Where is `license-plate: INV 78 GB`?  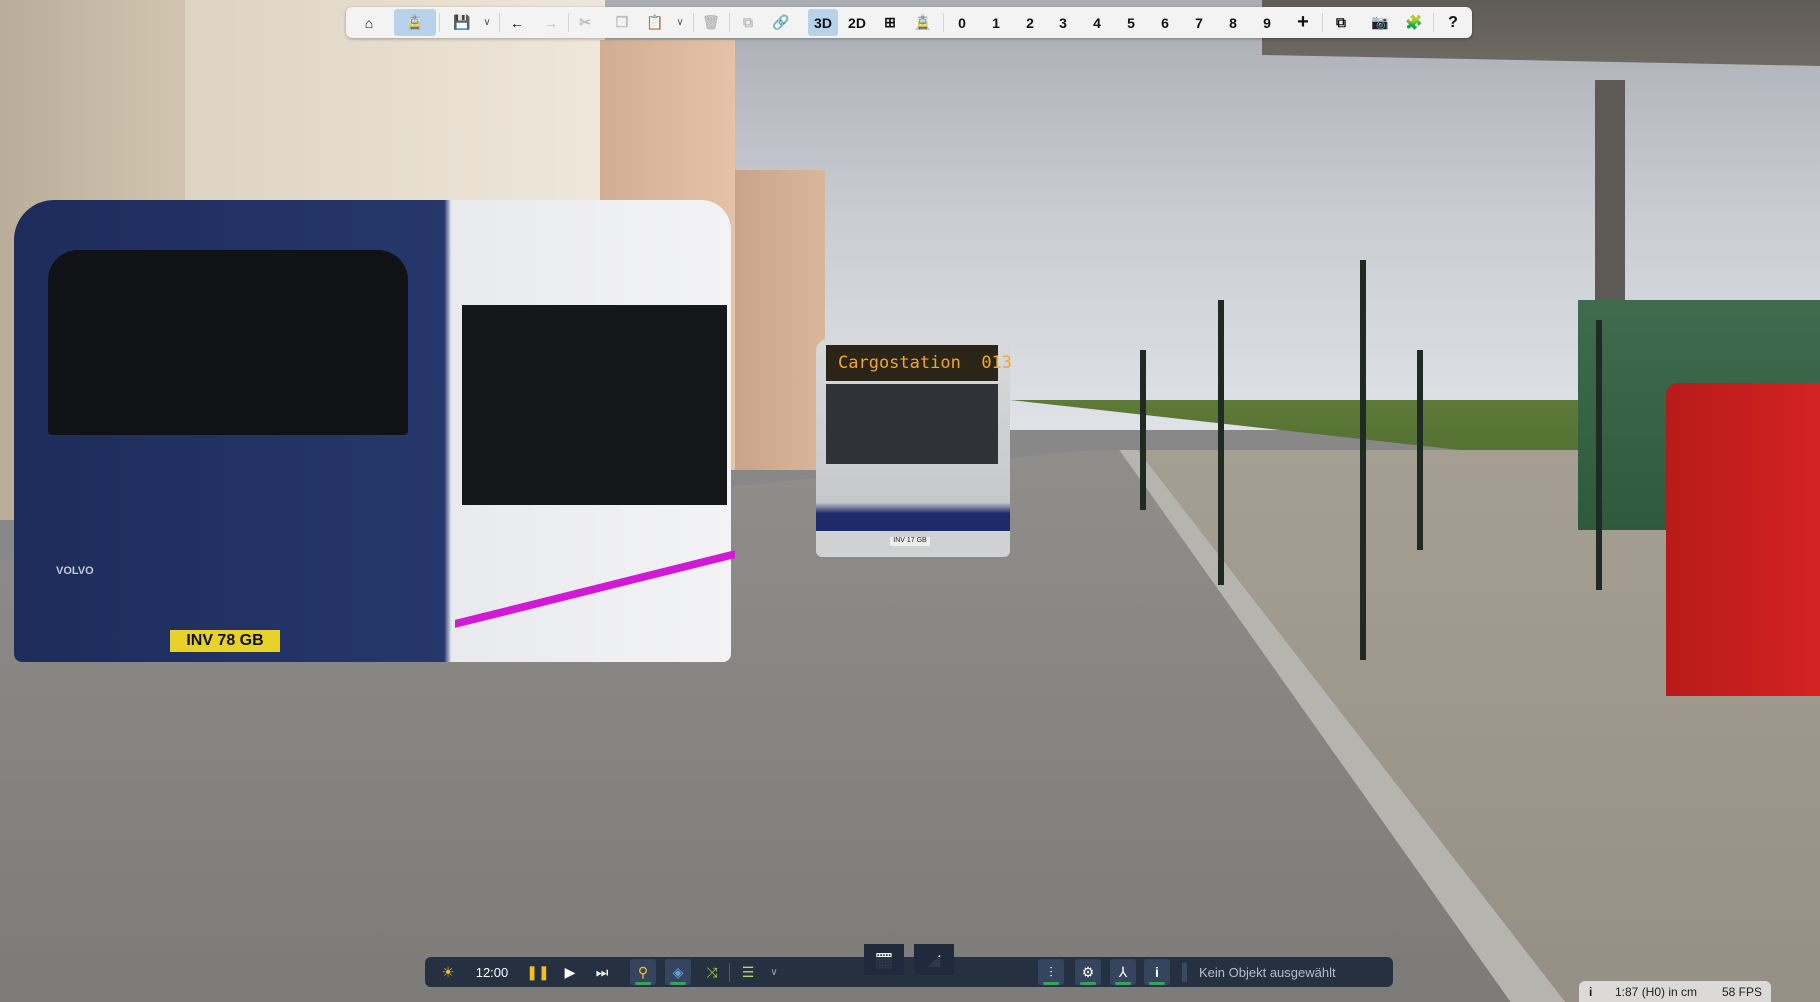 license-plate: INV 78 GB is located at coordinates (225, 641).